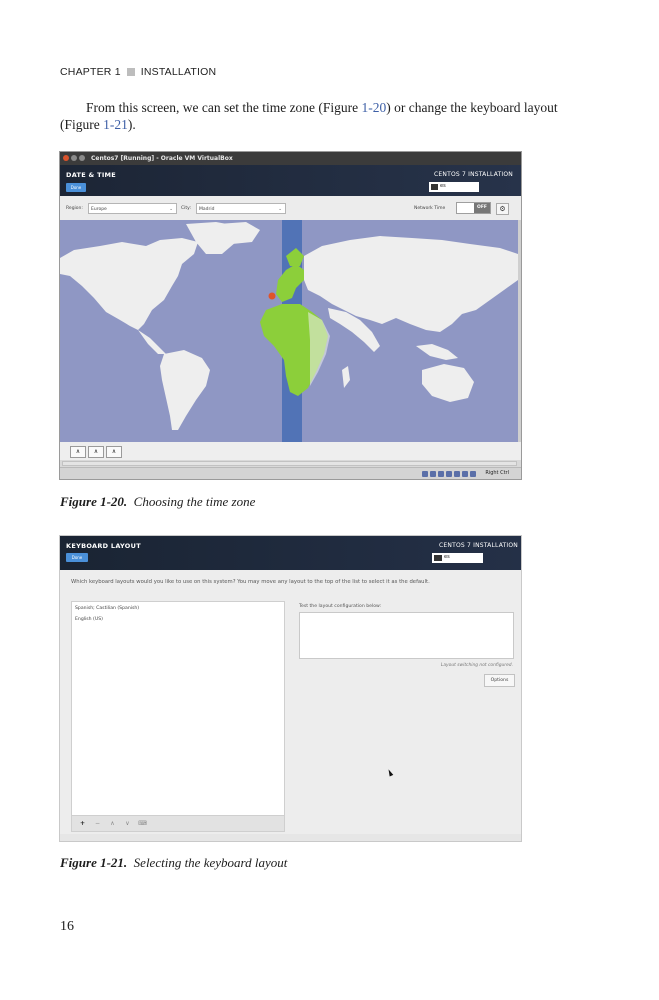 Image resolution: width=659 pixels, height=1000 pixels. Describe the element at coordinates (94, 501) in the screenshot. I see `caption-label: Figure 1-20.` at that location.